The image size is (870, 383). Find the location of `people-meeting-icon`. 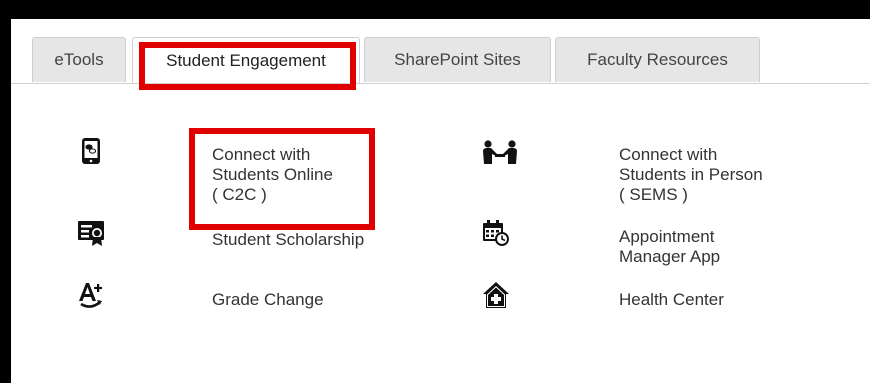

people-meeting-icon is located at coordinates (500, 151).